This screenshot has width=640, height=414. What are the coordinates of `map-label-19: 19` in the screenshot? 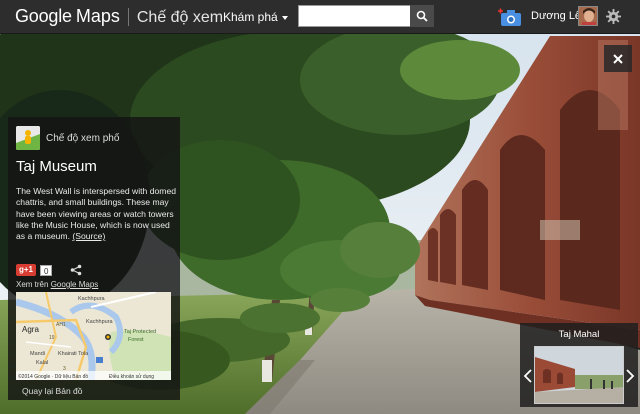 It's located at (52, 338).